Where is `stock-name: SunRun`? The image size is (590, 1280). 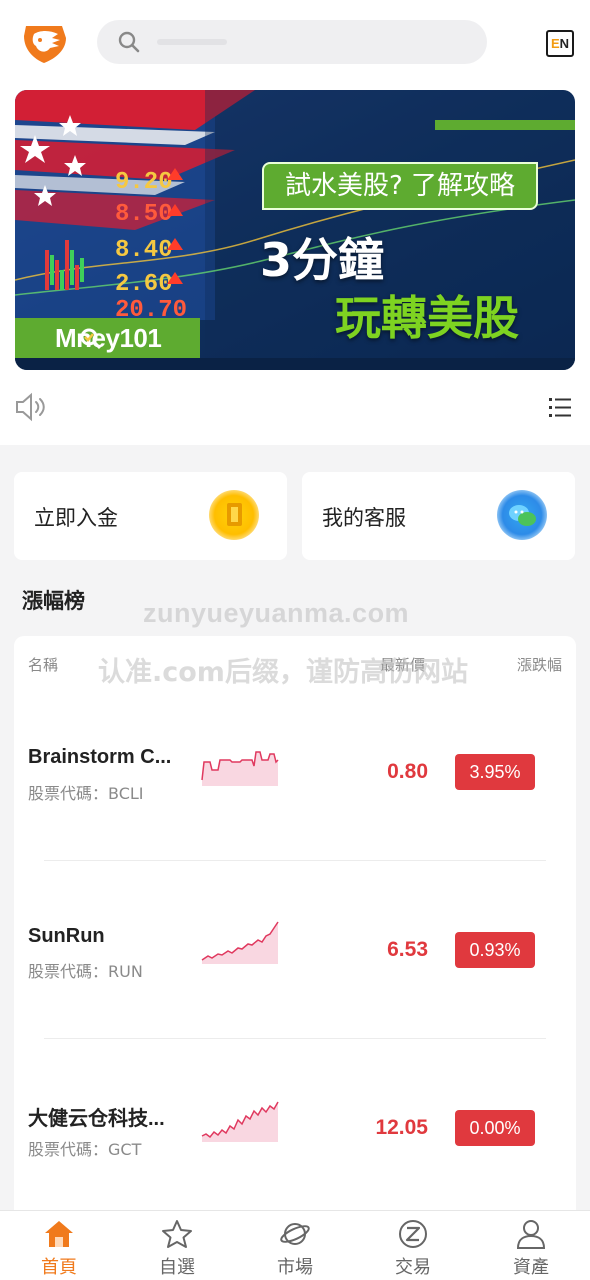 stock-name: SunRun is located at coordinates (66, 936).